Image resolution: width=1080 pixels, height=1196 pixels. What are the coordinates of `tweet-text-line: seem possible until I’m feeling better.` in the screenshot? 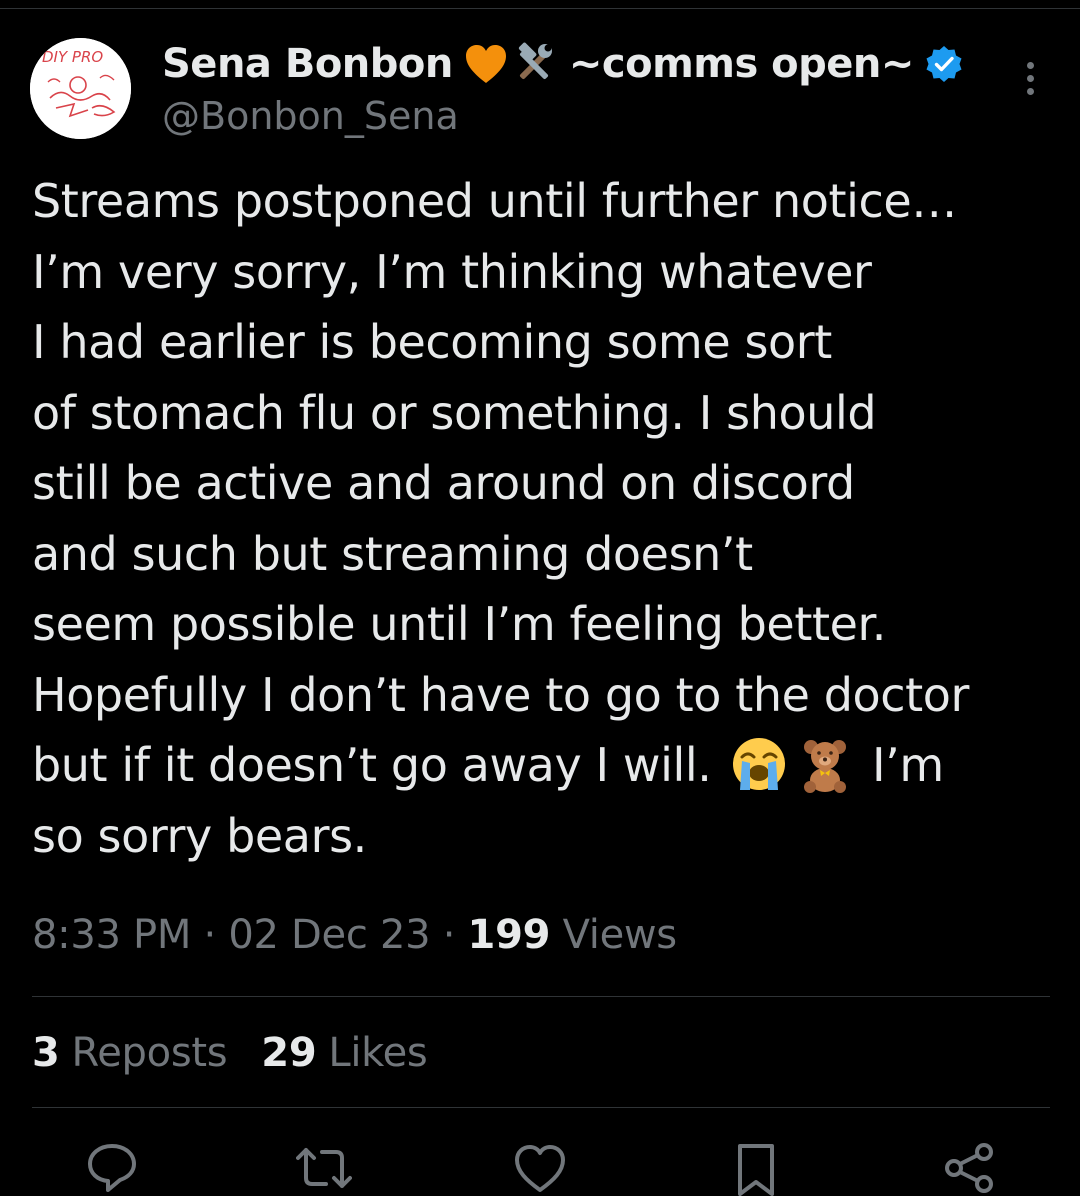 It's located at (459, 624).